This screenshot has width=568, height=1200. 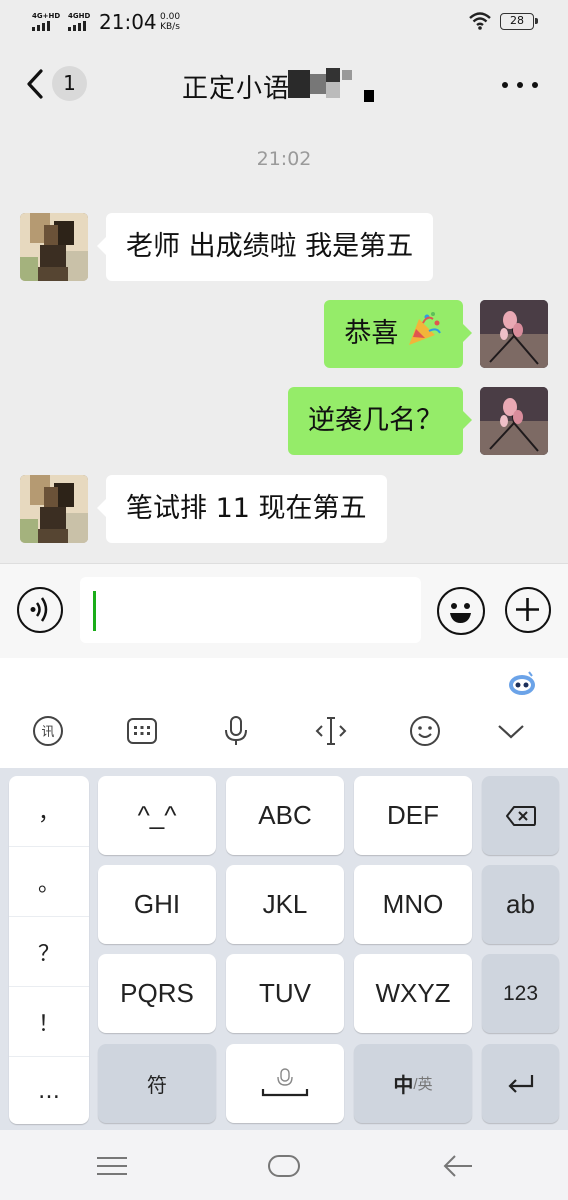 I want to click on signal-label: 4G+HD, so click(x=46, y=16).